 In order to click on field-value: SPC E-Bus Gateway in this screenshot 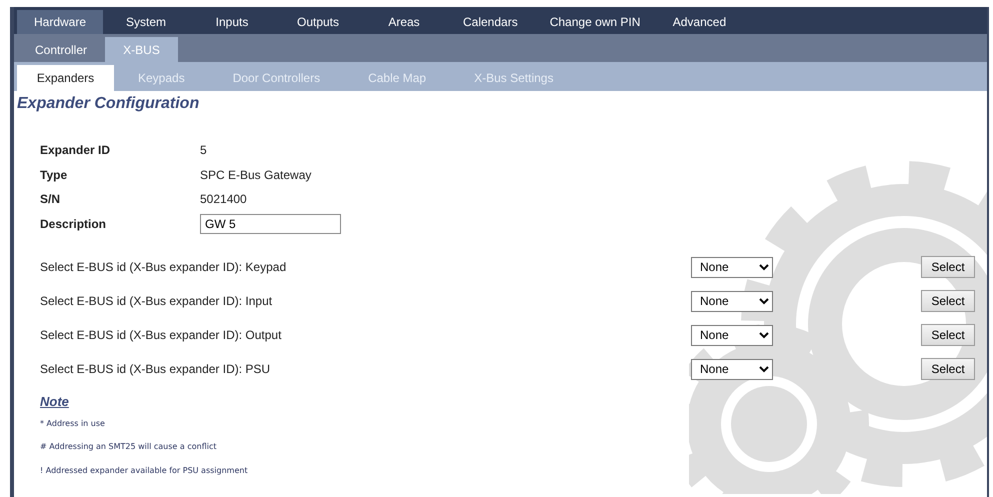, I will do `click(256, 175)`.